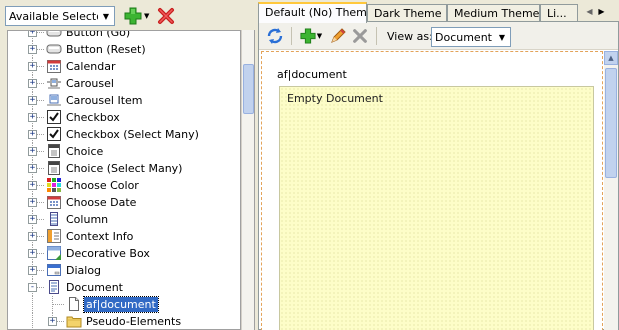  I want to click on tab-dark-theme: Dark Theme, so click(407, 13).